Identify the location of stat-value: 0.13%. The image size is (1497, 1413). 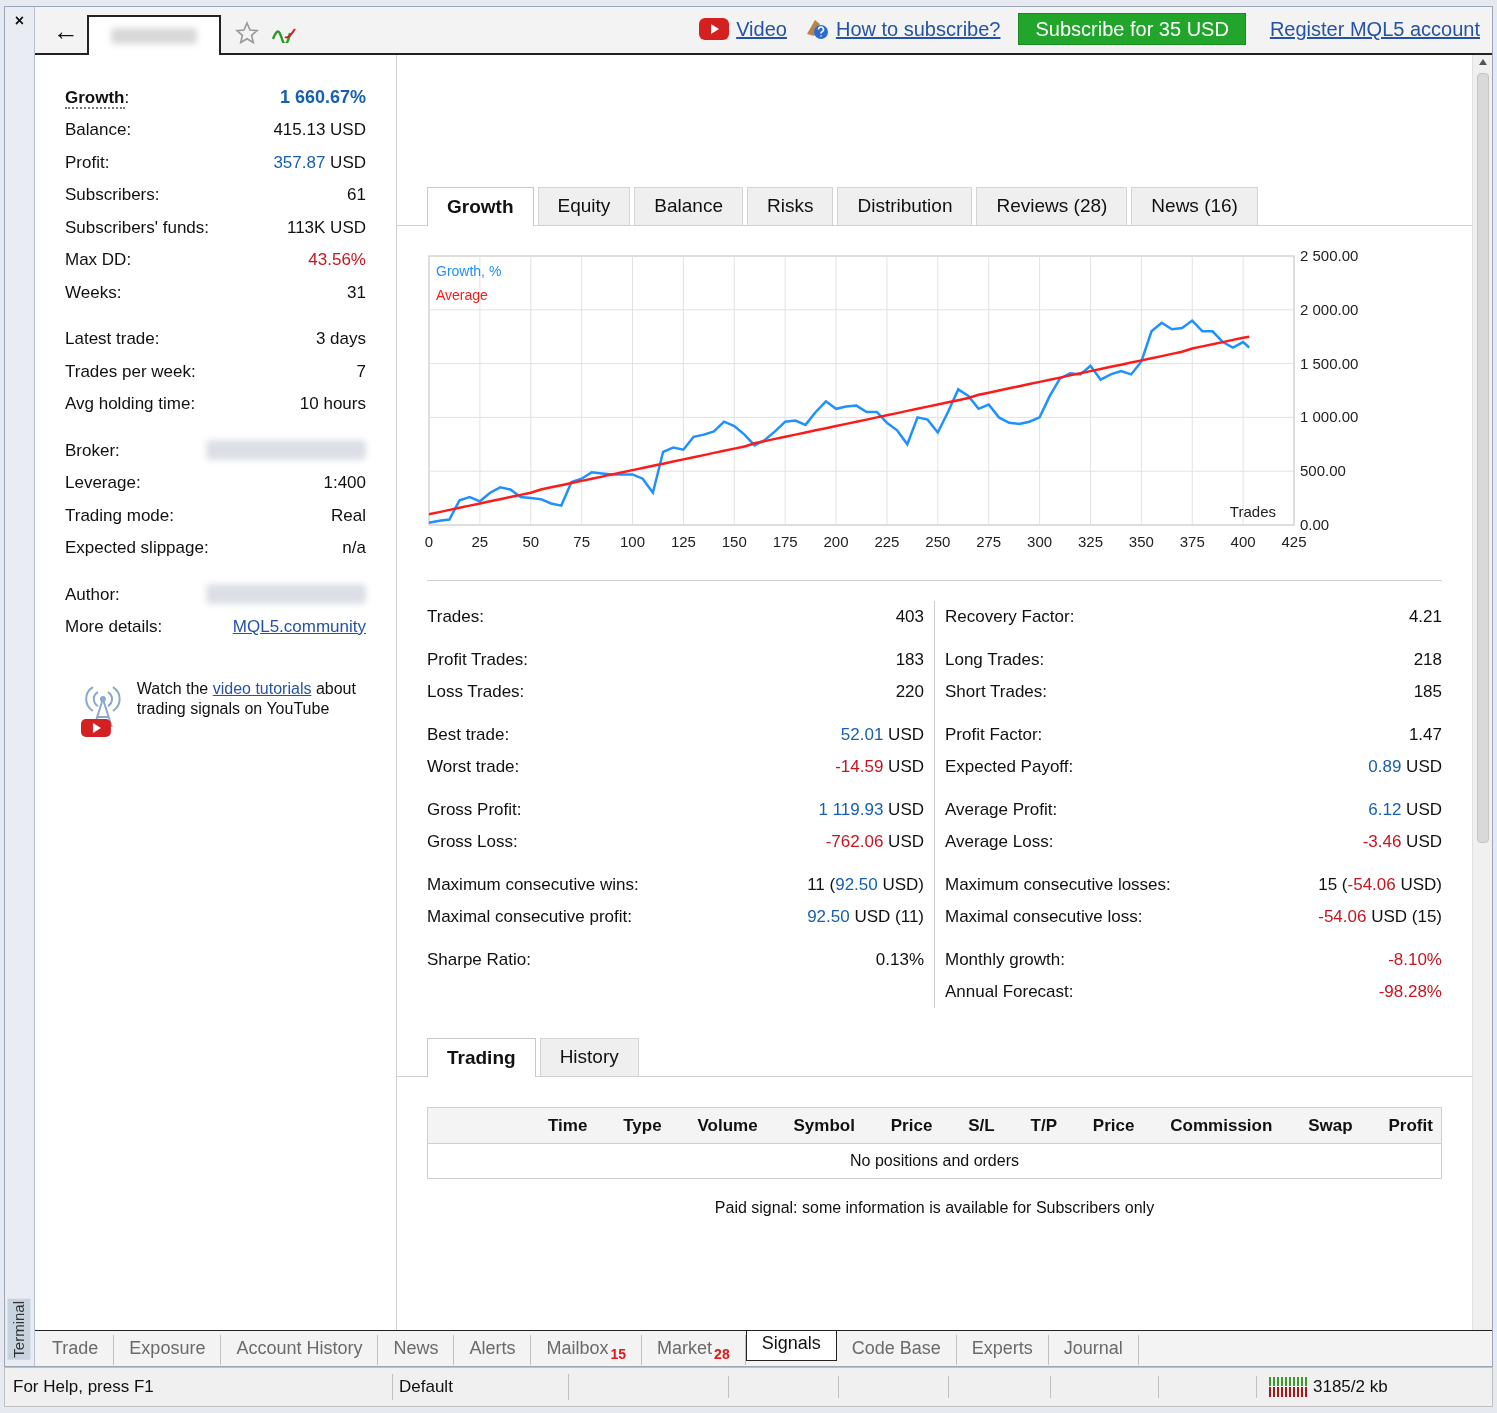
(899, 960).